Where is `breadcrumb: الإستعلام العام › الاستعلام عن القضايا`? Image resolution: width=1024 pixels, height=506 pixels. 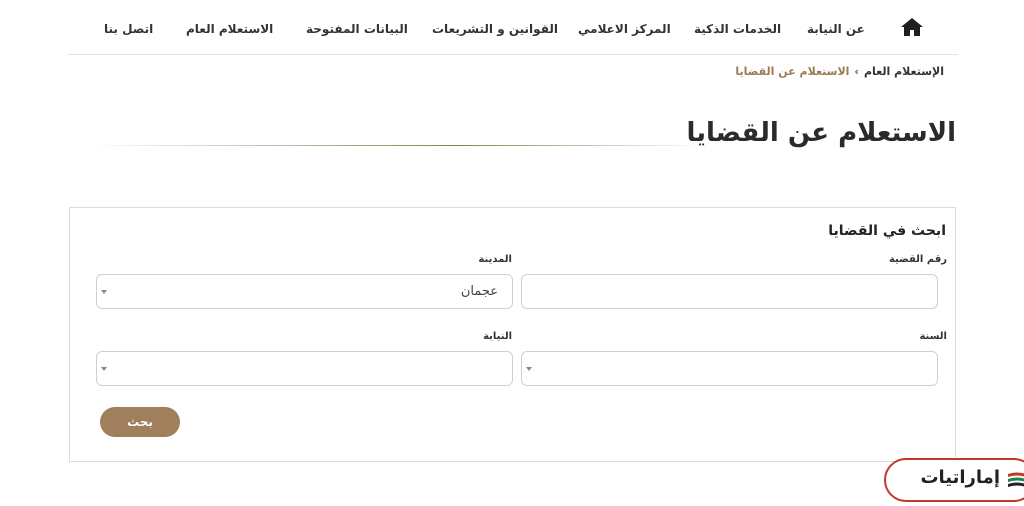 breadcrumb: الإستعلام العام › الاستعلام عن القضايا is located at coordinates (839, 71).